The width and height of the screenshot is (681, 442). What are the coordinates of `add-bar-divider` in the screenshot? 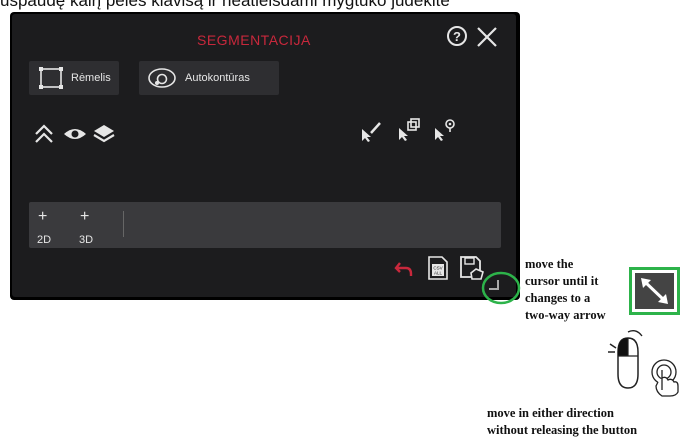 It's located at (123, 224).